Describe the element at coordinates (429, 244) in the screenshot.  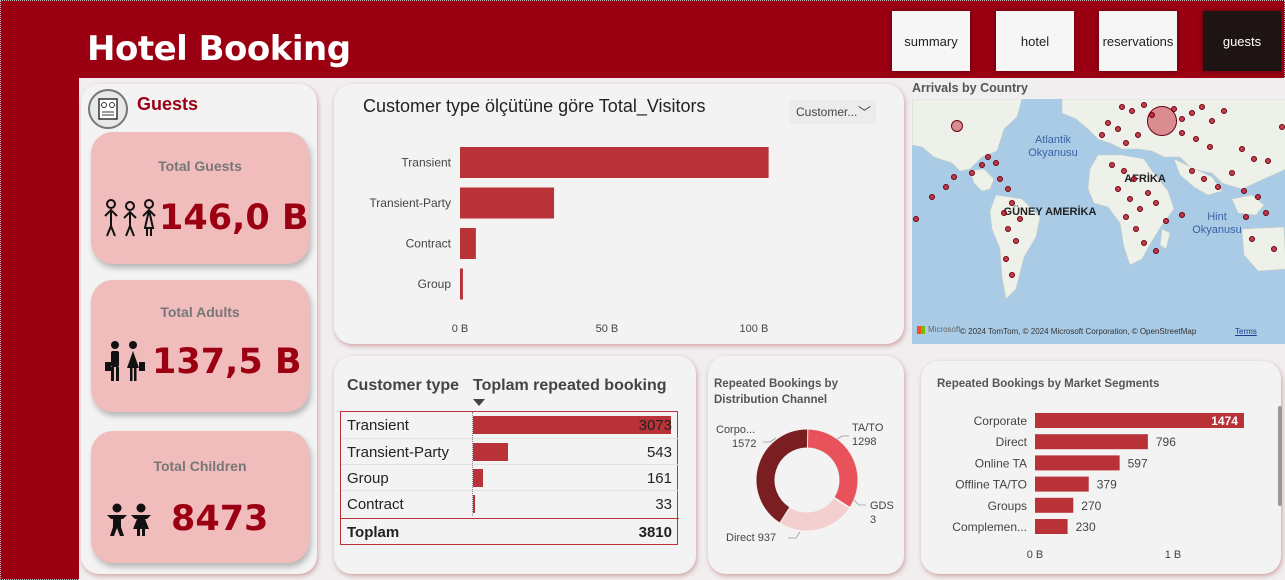
I see `bar-category-label: Contract` at that location.